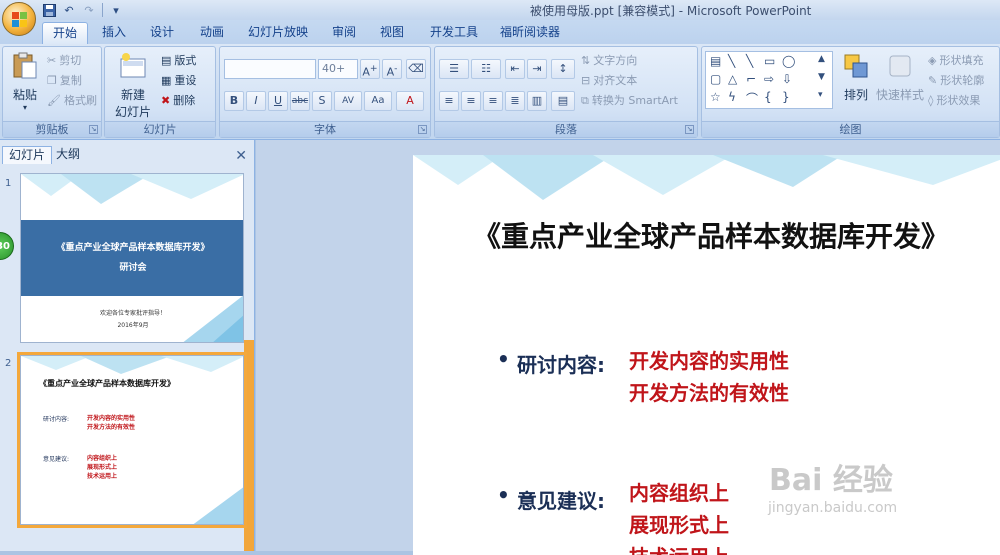 The width and height of the screenshot is (1000, 555). What do you see at coordinates (64, 60) in the screenshot?
I see `cut-button: ✂ 剪切` at bounding box center [64, 60].